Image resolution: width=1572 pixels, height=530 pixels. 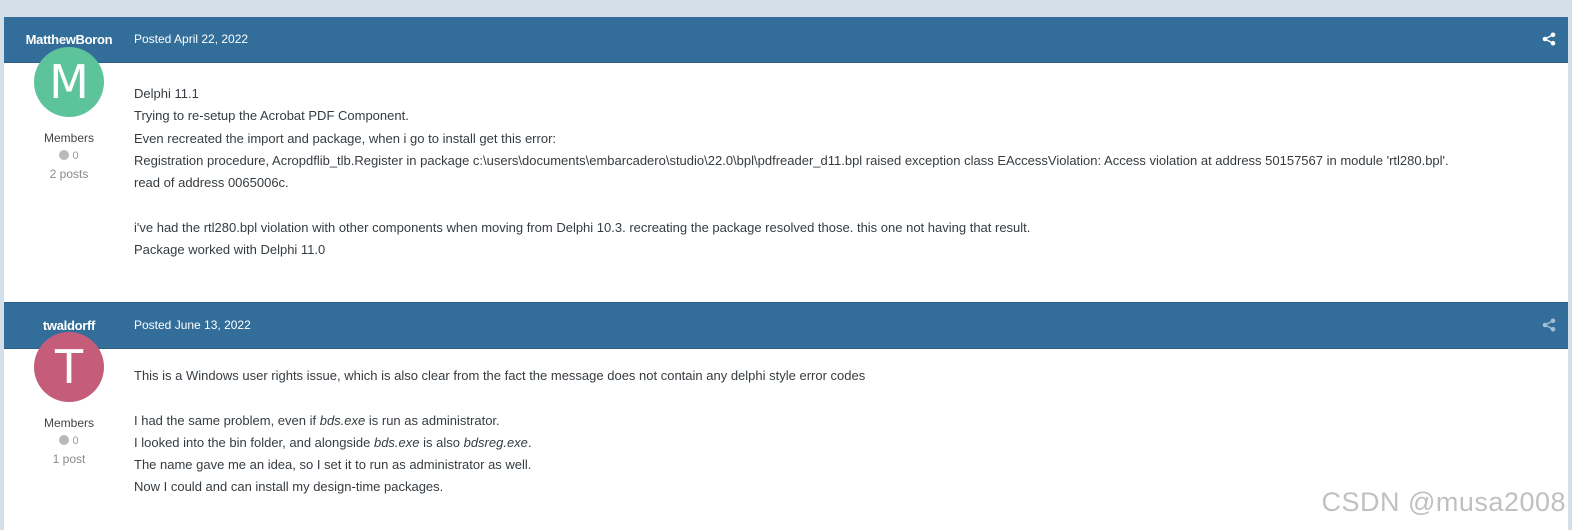 What do you see at coordinates (1443, 502) in the screenshot?
I see `watermark: CSDN @musa2008` at bounding box center [1443, 502].